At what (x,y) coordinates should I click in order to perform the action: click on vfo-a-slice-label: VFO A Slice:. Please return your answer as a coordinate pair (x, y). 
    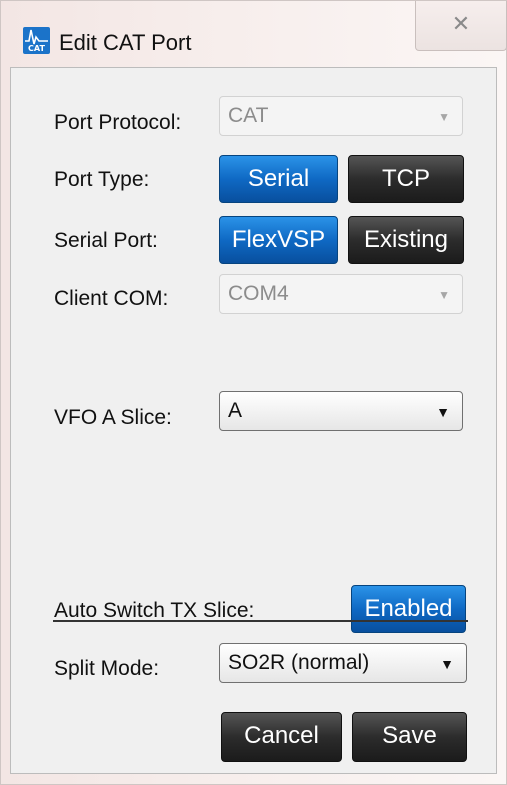
    Looking at the image, I should click on (113, 417).